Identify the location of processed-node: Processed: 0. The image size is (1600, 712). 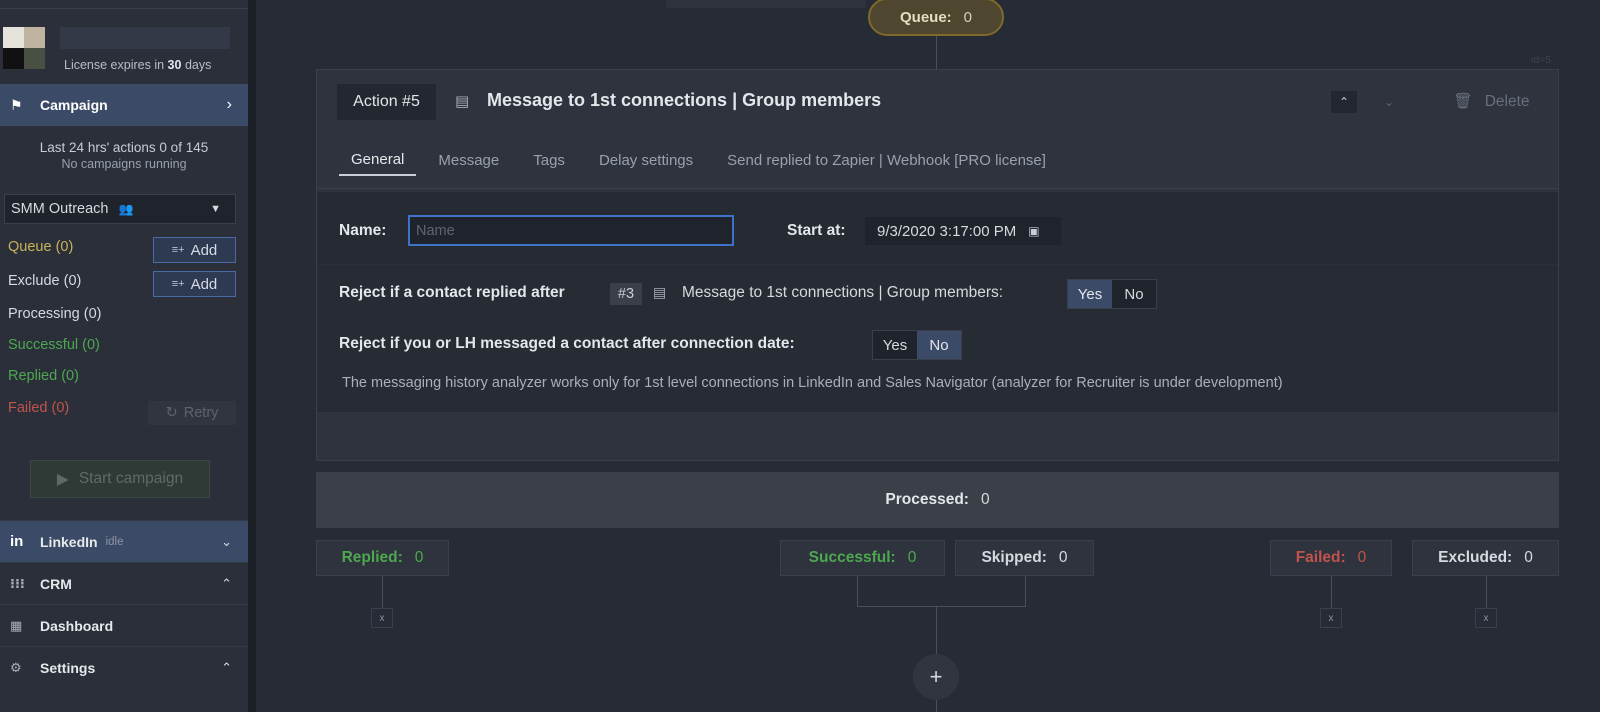
(937, 500).